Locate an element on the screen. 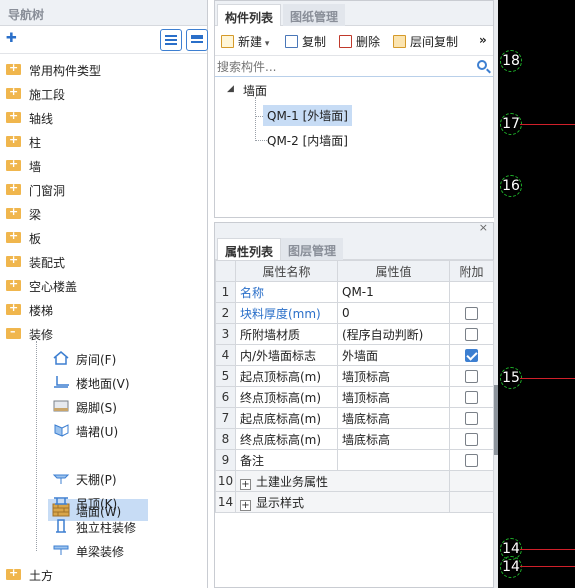 This screenshot has width=575, height=588. nav-subitem-beam-finish: 单梁装修 is located at coordinates (98, 550).